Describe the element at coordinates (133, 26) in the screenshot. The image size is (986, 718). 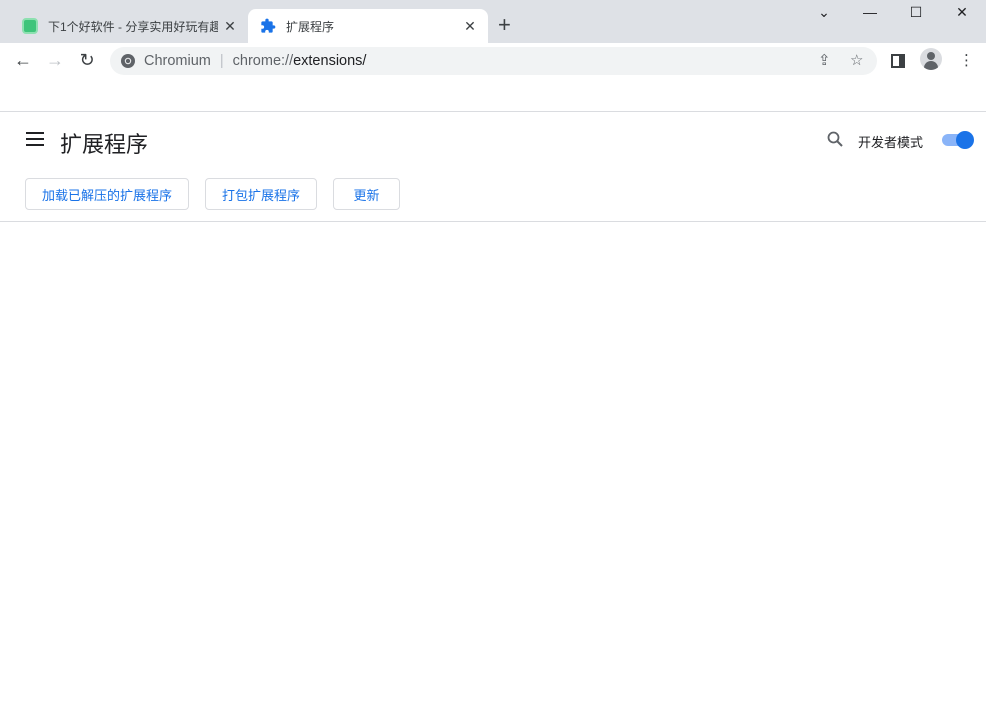
I see `tab-title: 下1个好软件 - 分享实用好玩有趣` at that location.